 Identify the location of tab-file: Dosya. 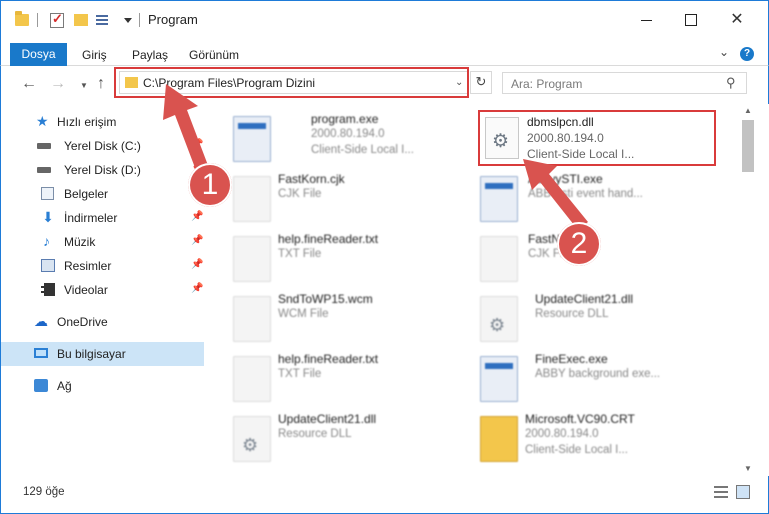
(38, 55).